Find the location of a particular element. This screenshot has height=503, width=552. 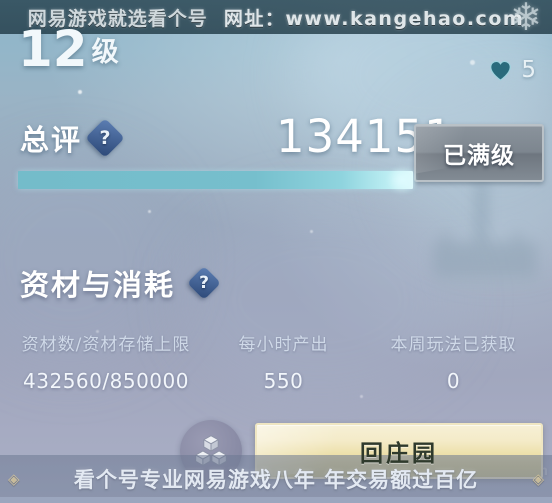

max-level-button-label: 已满级 is located at coordinates (479, 156).